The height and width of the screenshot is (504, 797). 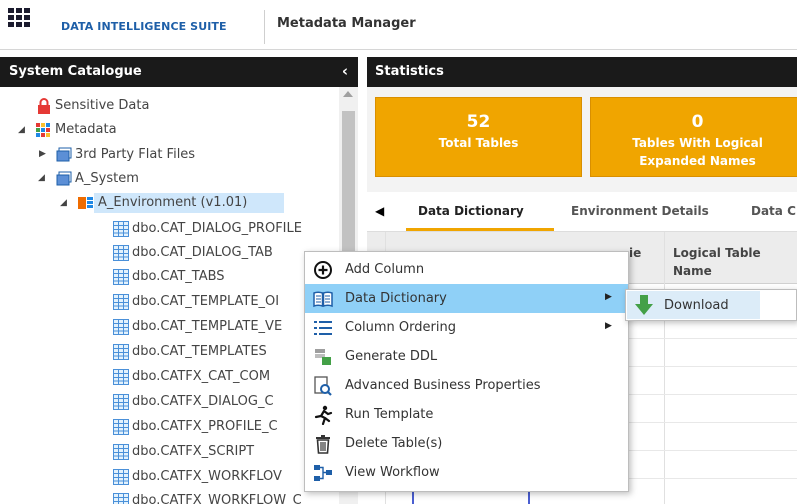 I want to click on tree-item-label: dbo.CAT_TEMPLATE_VE, so click(x=207, y=326).